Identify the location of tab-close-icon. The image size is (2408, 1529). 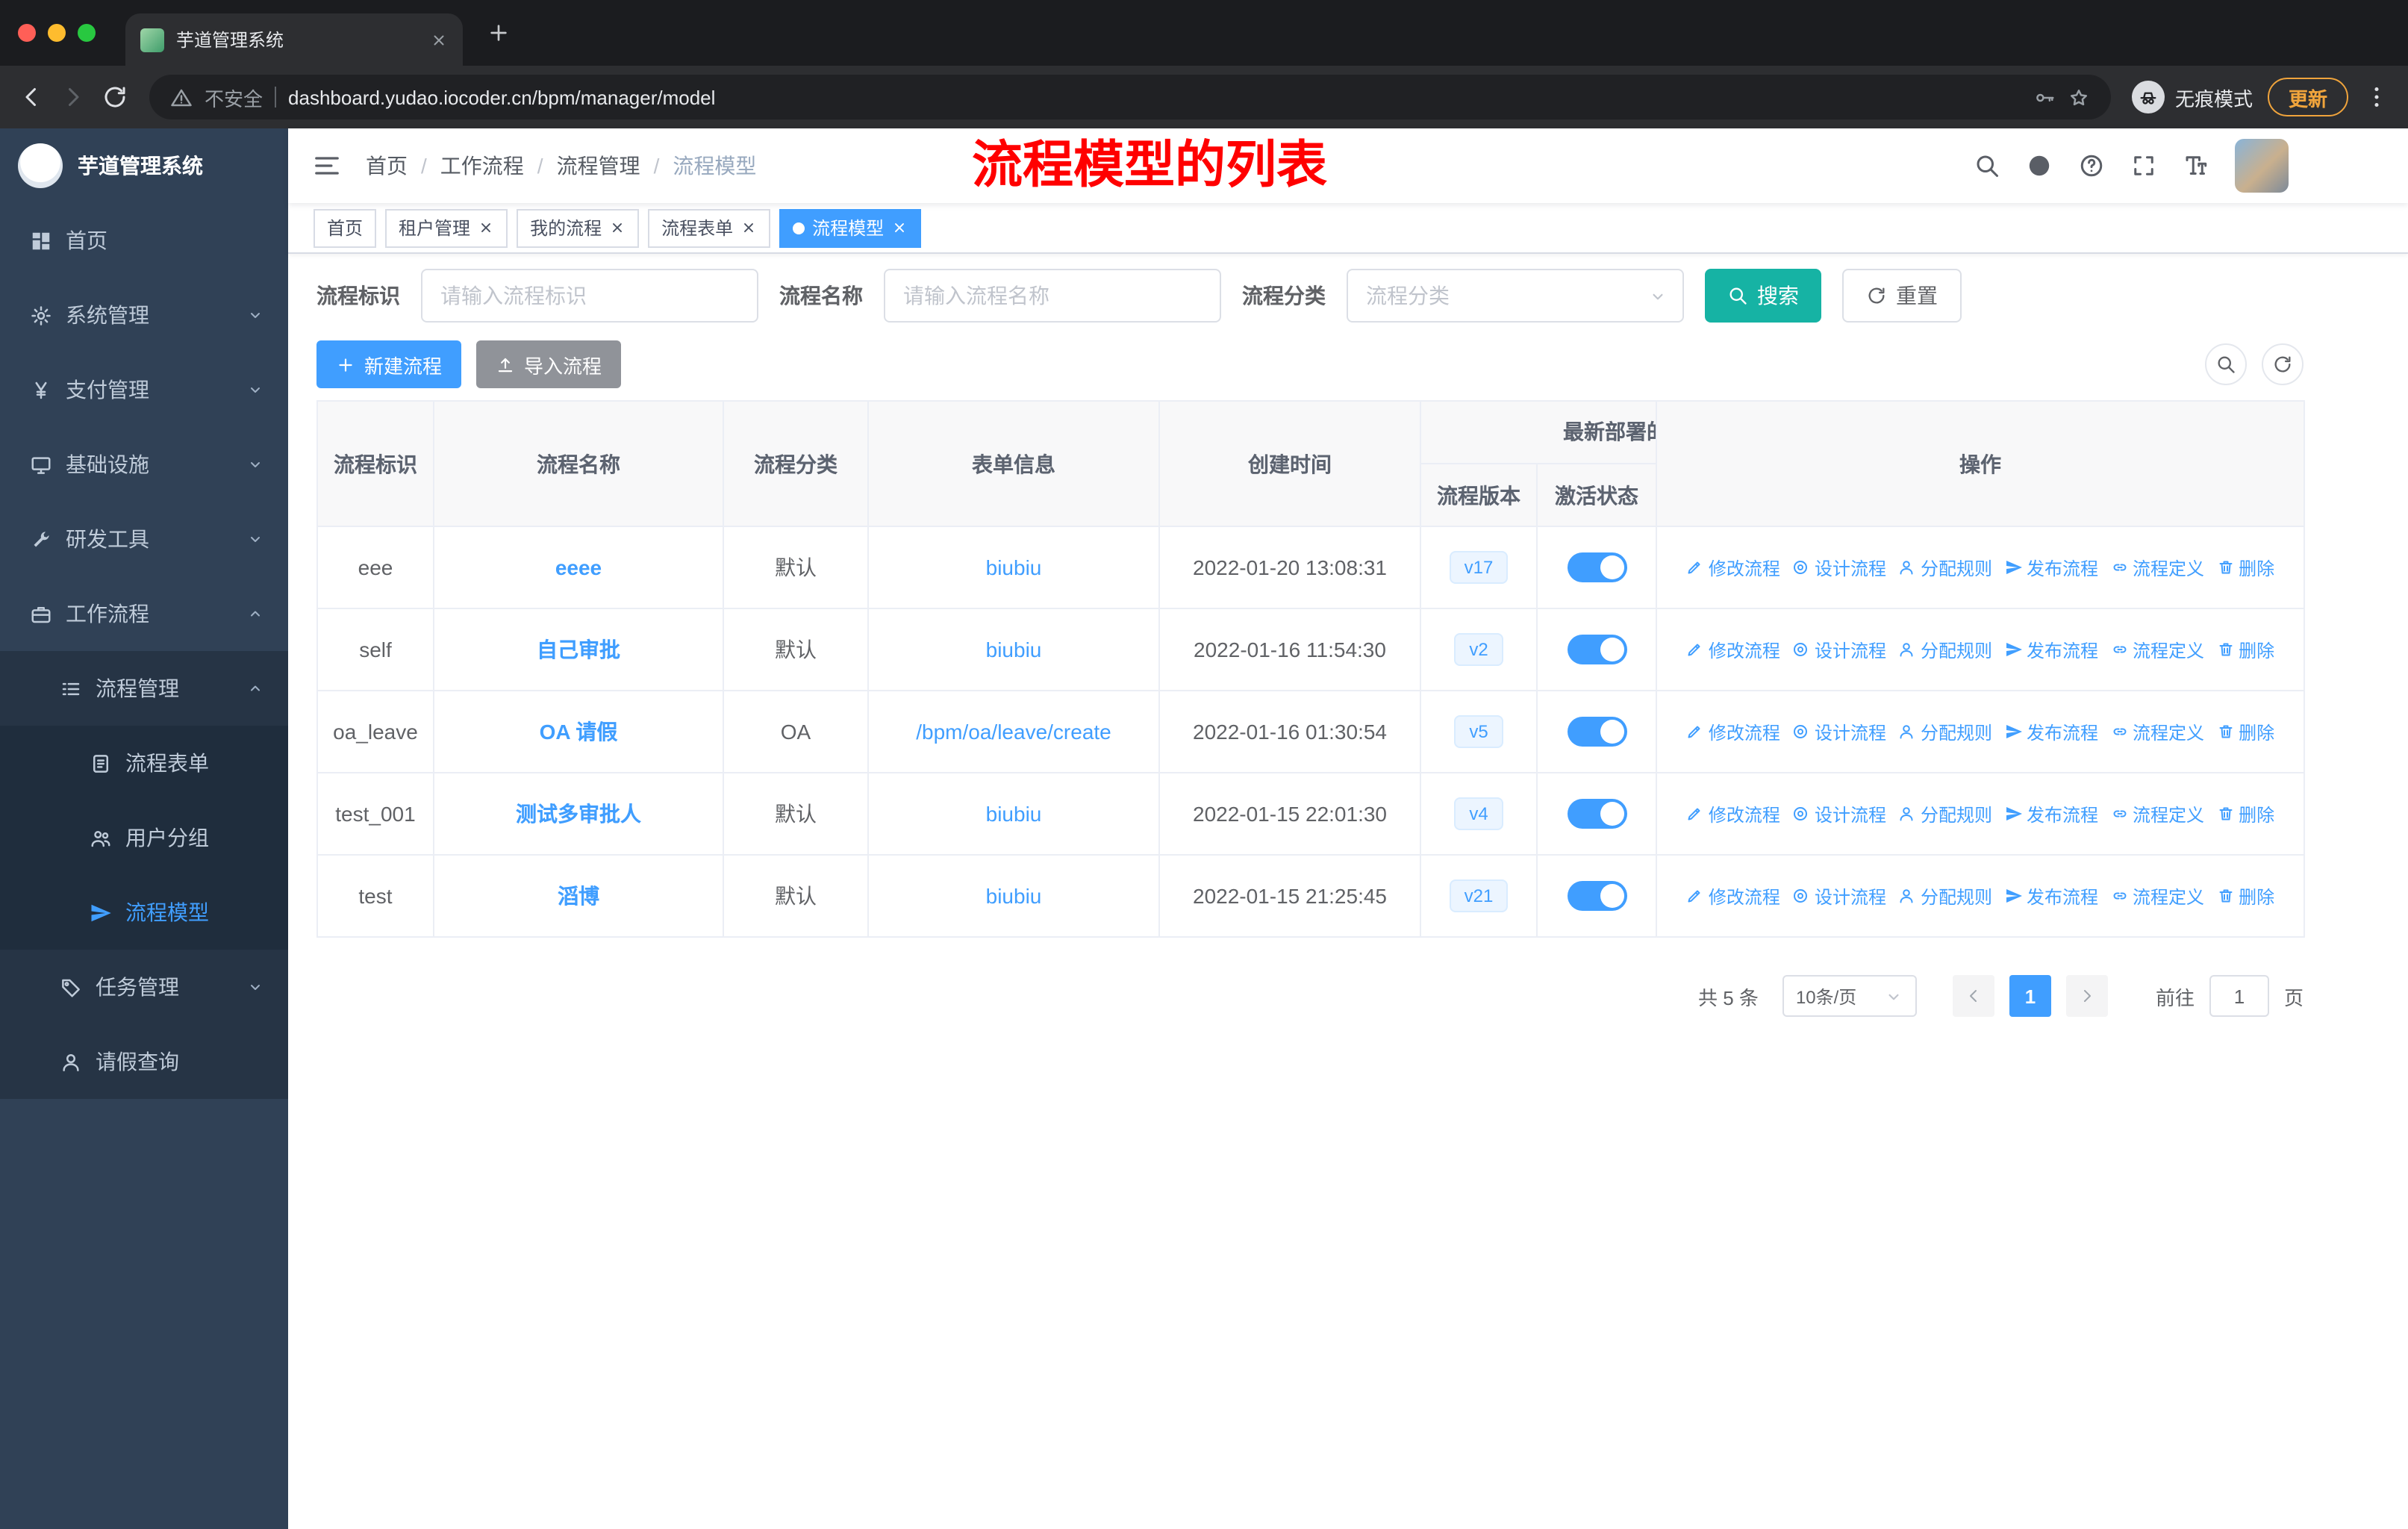
(439, 40).